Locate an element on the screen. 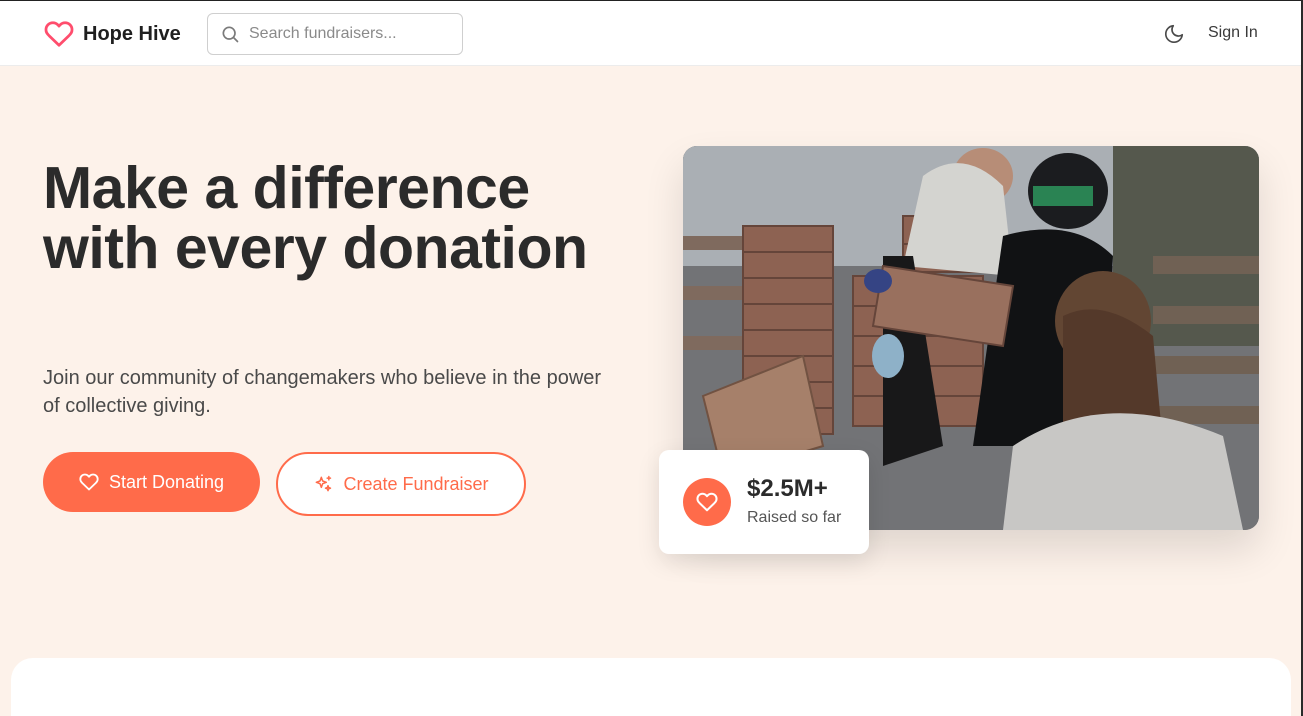  brand-logo: Hope Hive is located at coordinates (112, 34).